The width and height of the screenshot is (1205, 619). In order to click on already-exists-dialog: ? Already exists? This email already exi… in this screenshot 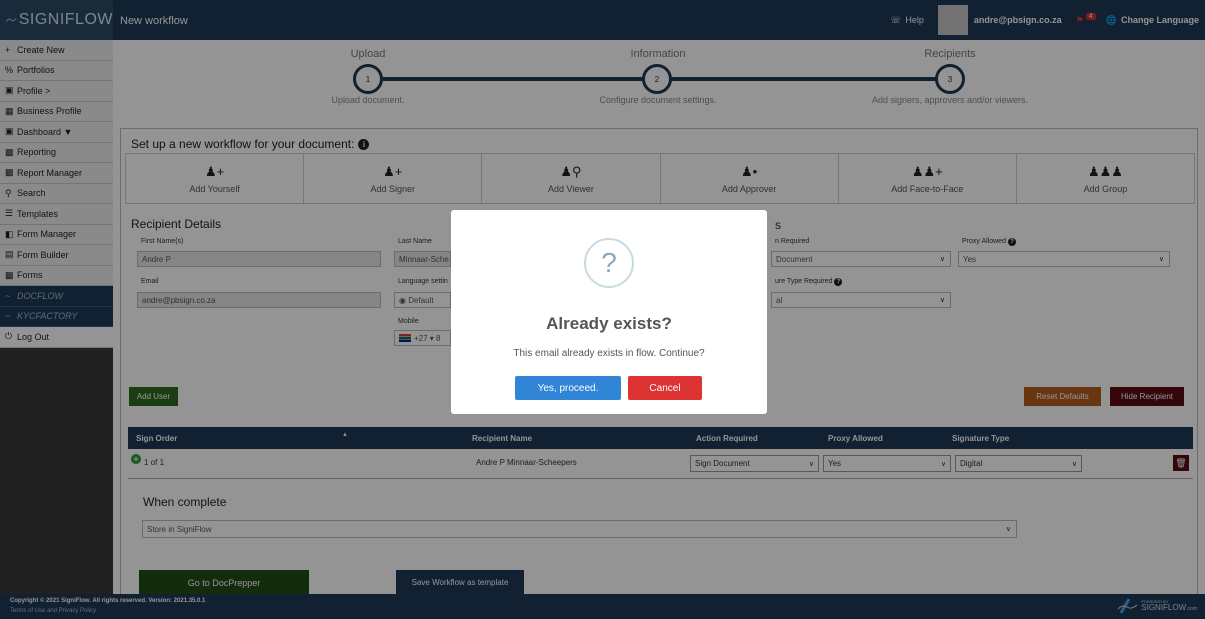, I will do `click(609, 312)`.